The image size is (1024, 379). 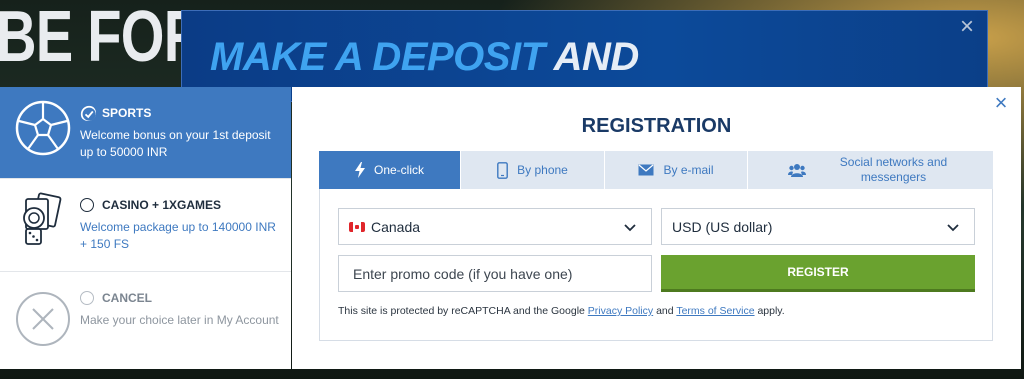 I want to click on canada-flag-icon, so click(x=357, y=226).